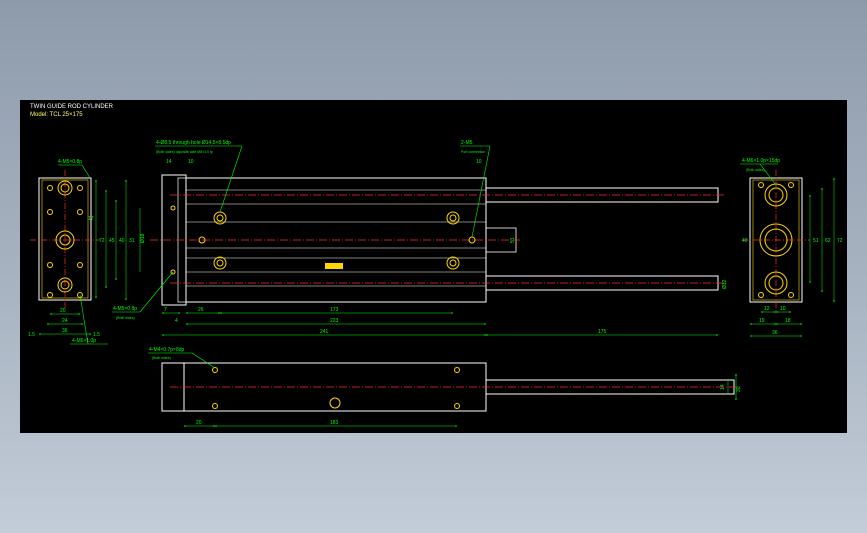  I want to click on dim-rod-dia-text: Ø18, so click(143, 238).